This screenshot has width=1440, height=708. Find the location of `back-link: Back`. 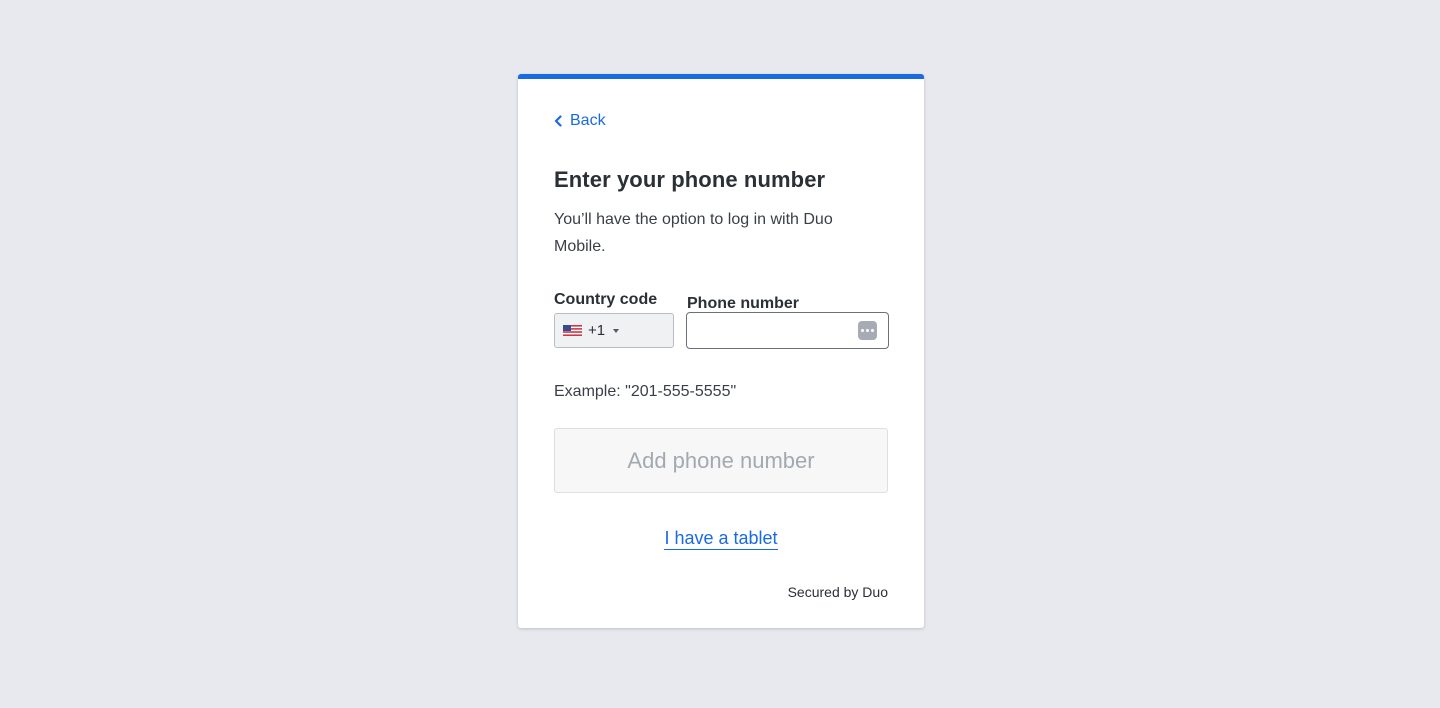

back-link: Back is located at coordinates (580, 121).